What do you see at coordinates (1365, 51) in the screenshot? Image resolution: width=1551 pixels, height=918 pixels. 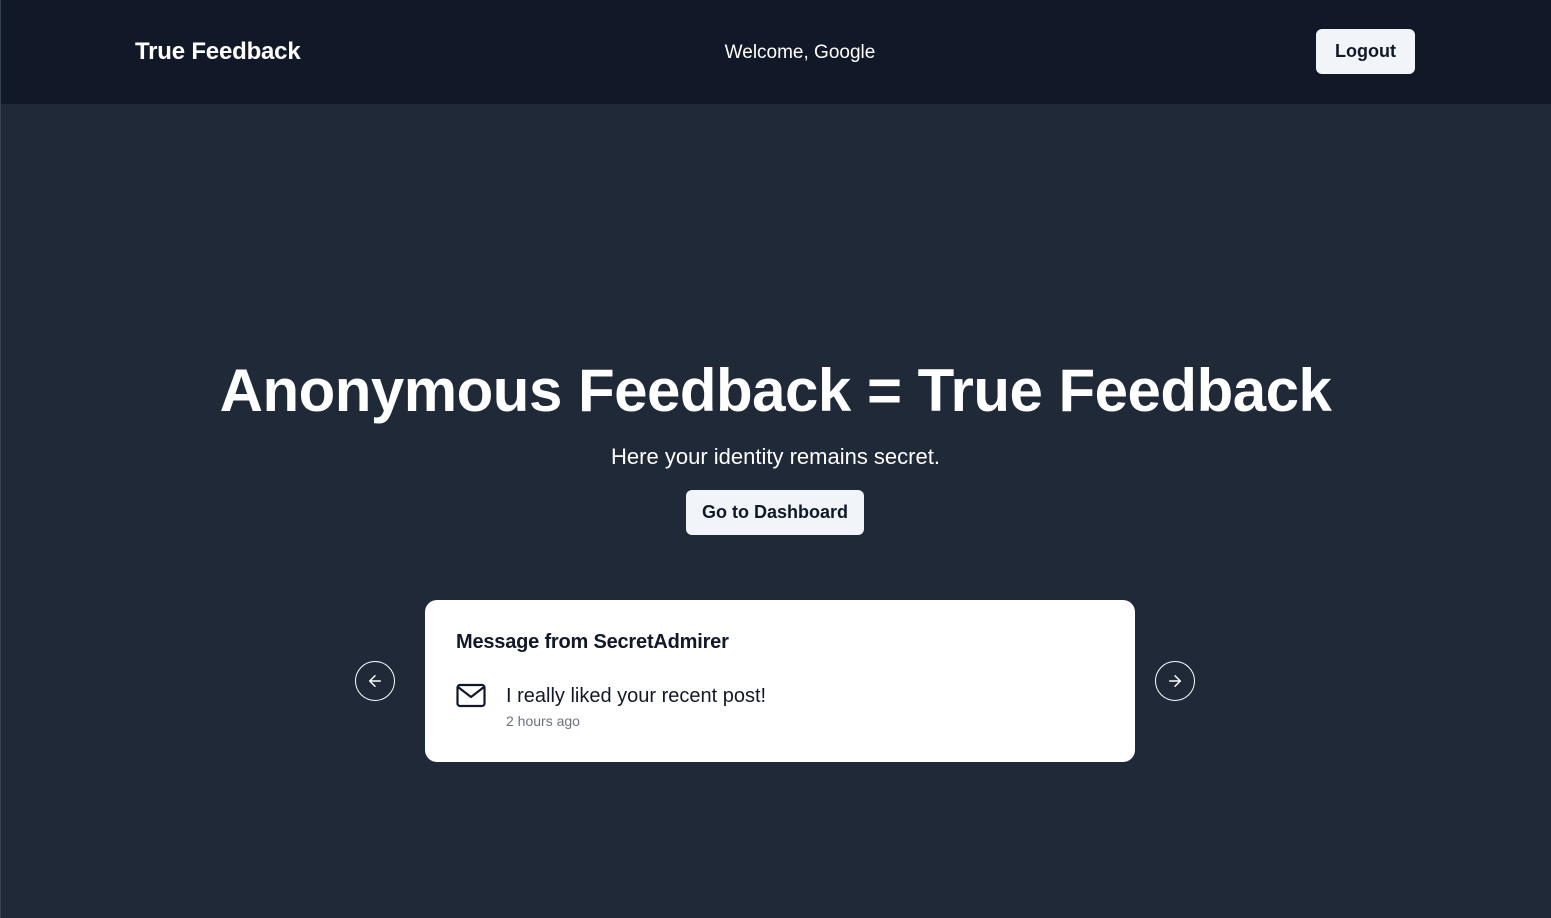 I see `logout-button: Logout` at bounding box center [1365, 51].